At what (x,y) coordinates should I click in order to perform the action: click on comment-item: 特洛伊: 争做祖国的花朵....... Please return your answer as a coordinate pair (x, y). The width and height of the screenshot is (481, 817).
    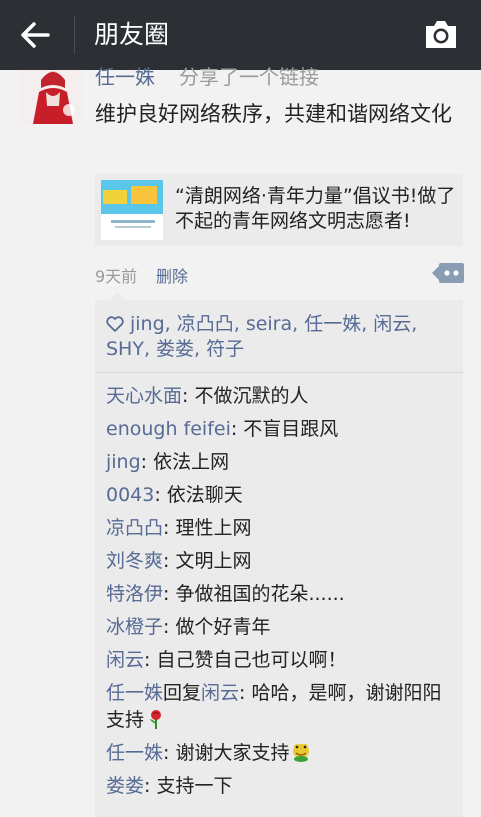
    Looking at the image, I should click on (281, 594).